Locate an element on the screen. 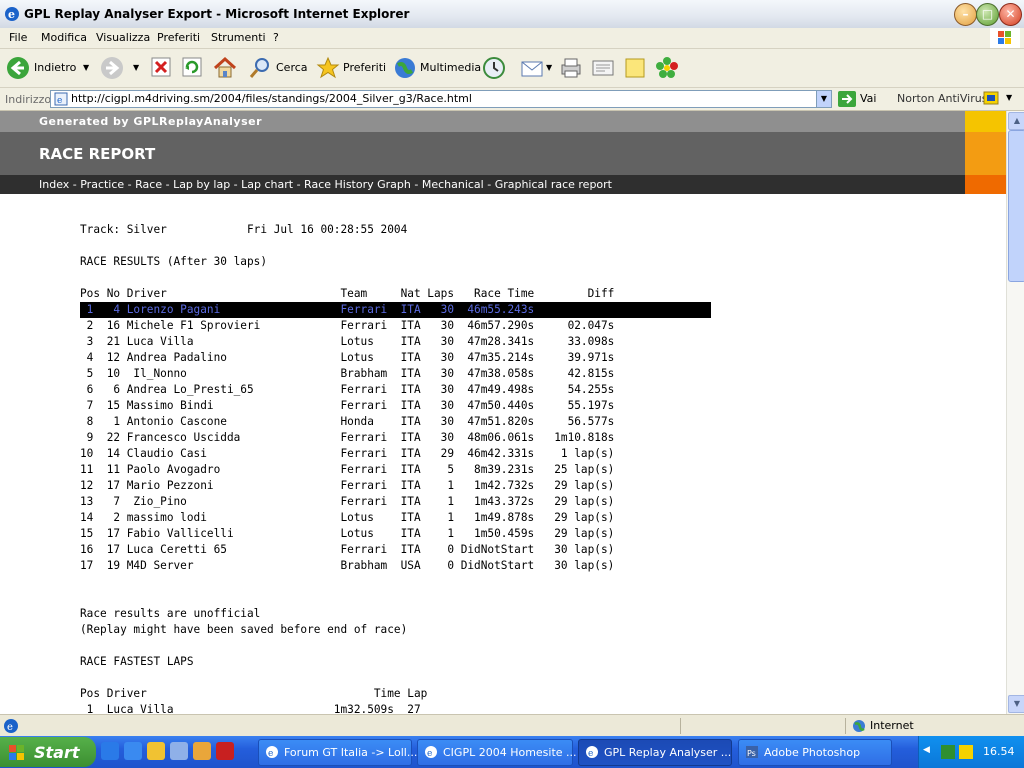  stop-icon is located at coordinates (161, 67).